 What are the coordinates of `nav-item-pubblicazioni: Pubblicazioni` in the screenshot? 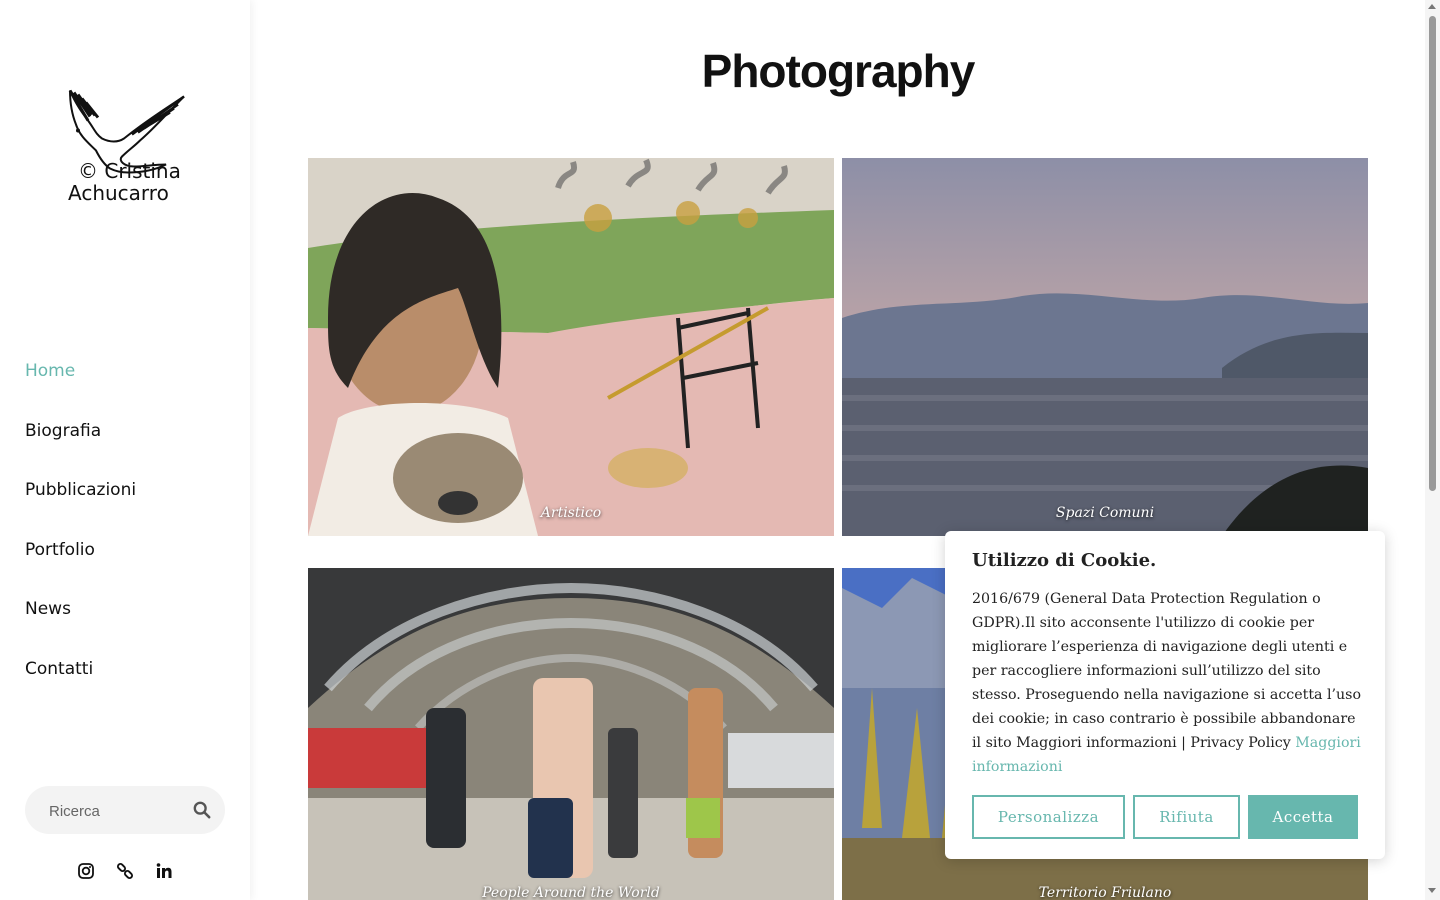 It's located at (80, 490).